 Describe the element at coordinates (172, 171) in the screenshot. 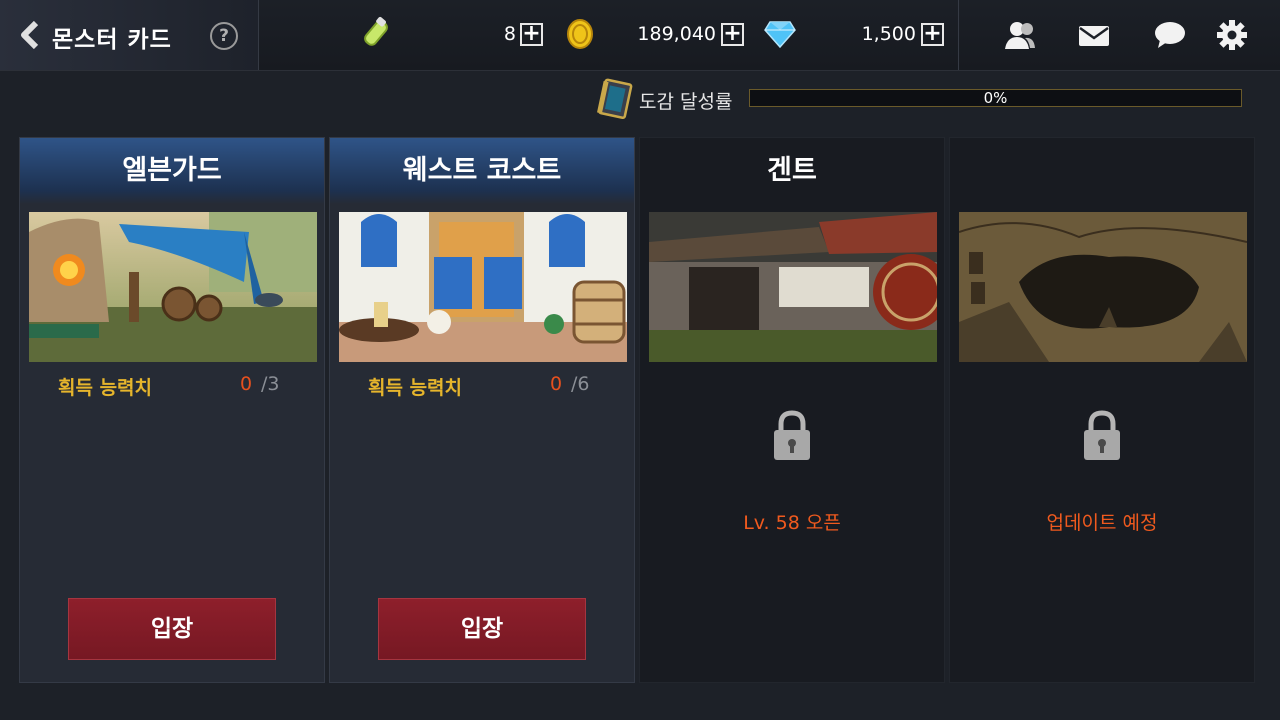

I see `card-title: 엘븐가드` at that location.